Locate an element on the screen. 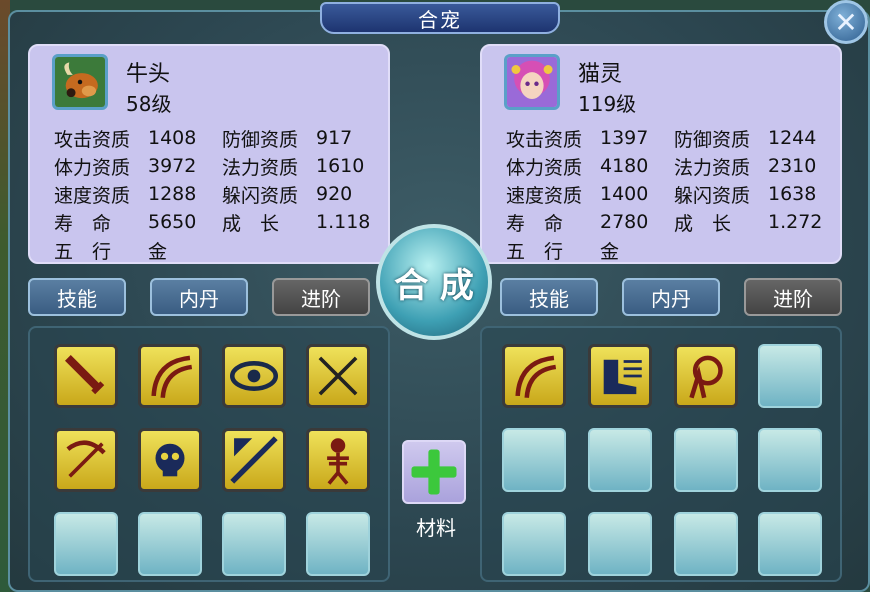  skeleton-icon is located at coordinates (338, 461).